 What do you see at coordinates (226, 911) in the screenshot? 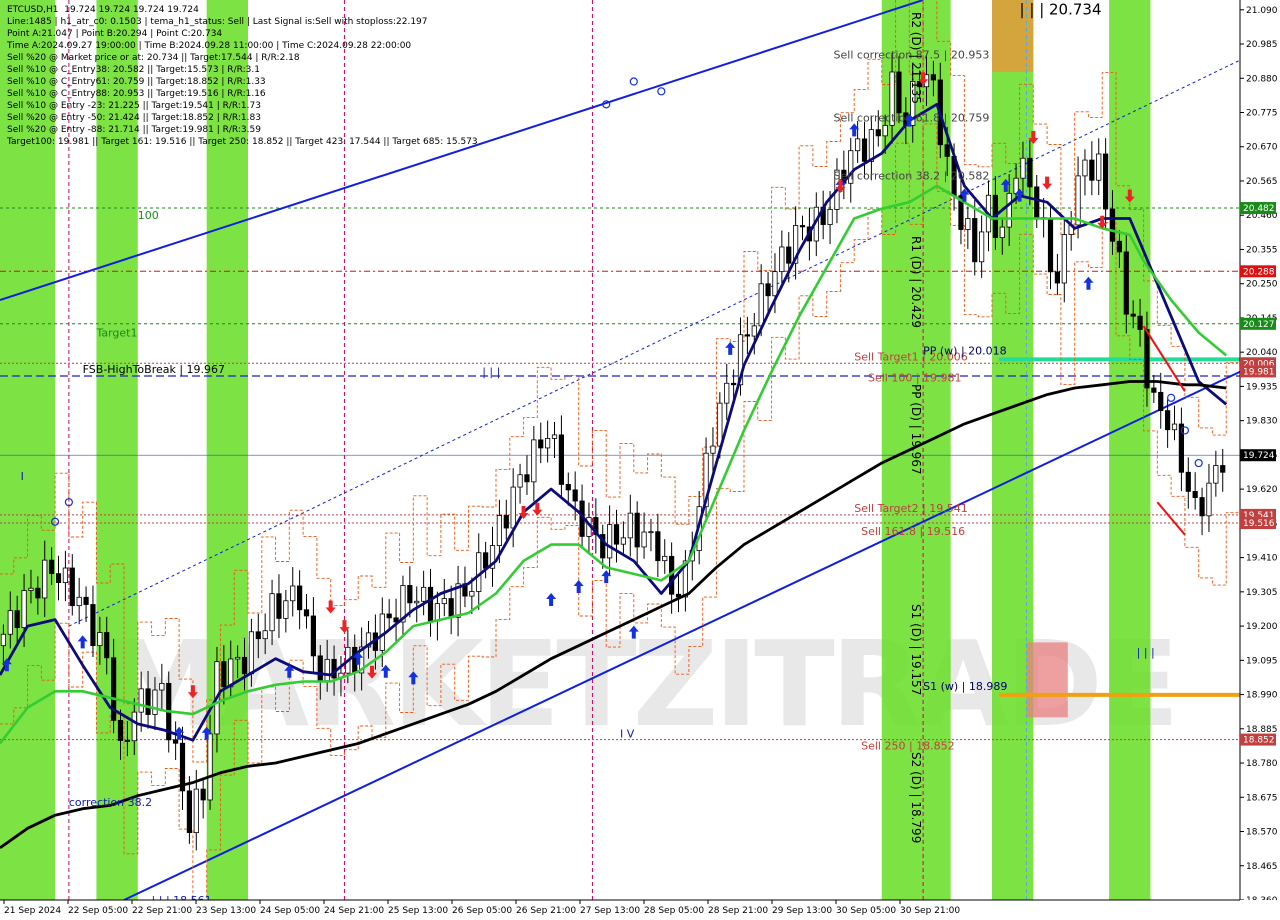
I see `time-tick-label: 23 Sep 13:00` at bounding box center [226, 911].